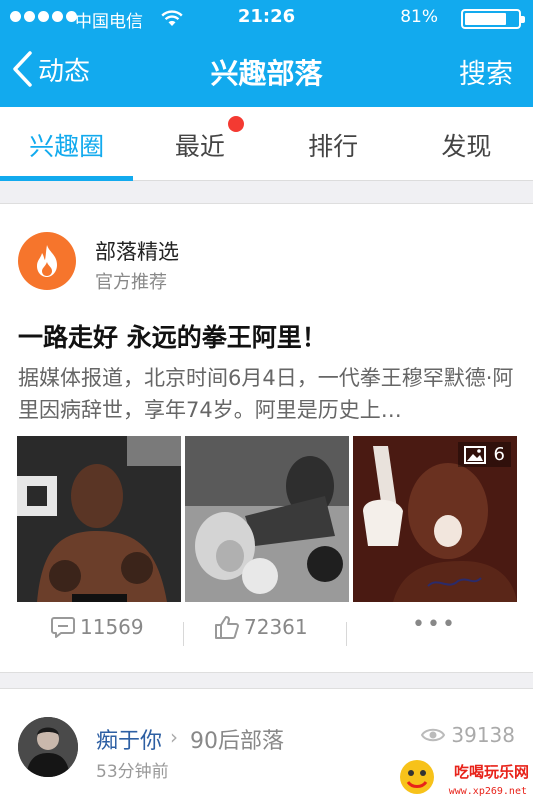  I want to click on battery-icon, so click(493, 19).